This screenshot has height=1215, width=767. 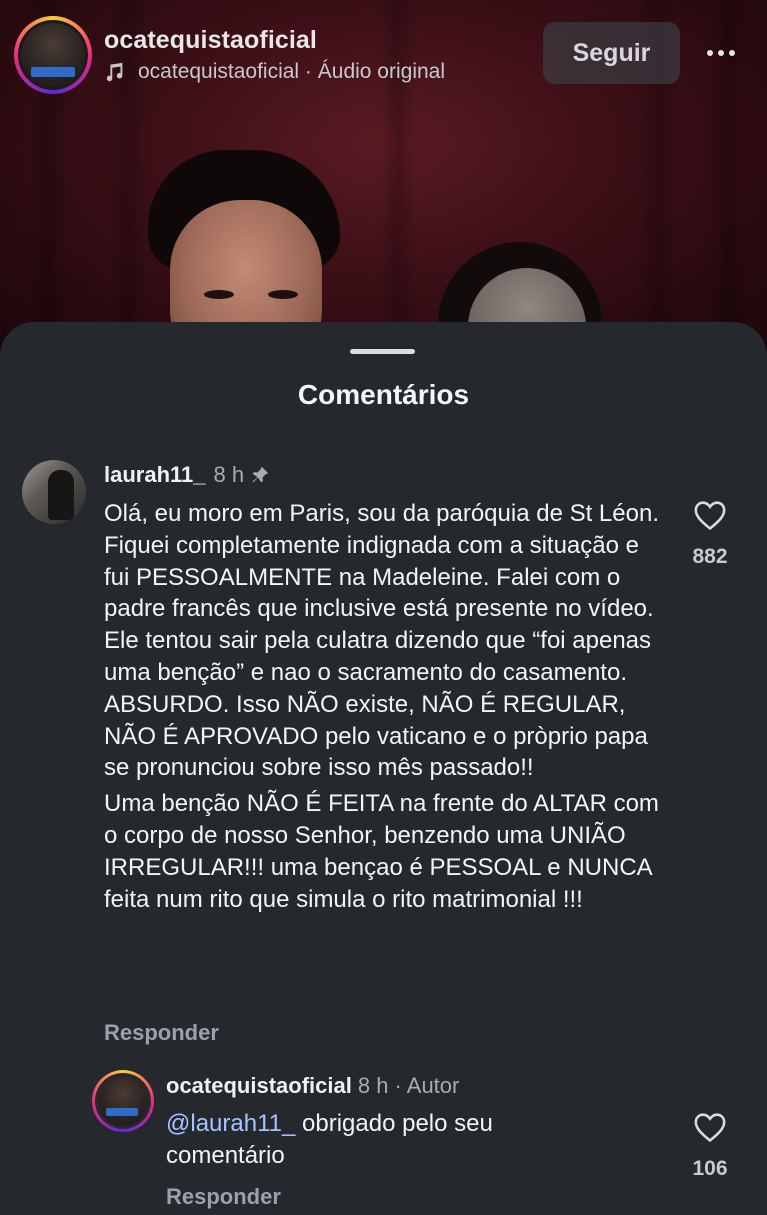 I want to click on comment-header: laurah11_ 8 h, so click(x=187, y=475).